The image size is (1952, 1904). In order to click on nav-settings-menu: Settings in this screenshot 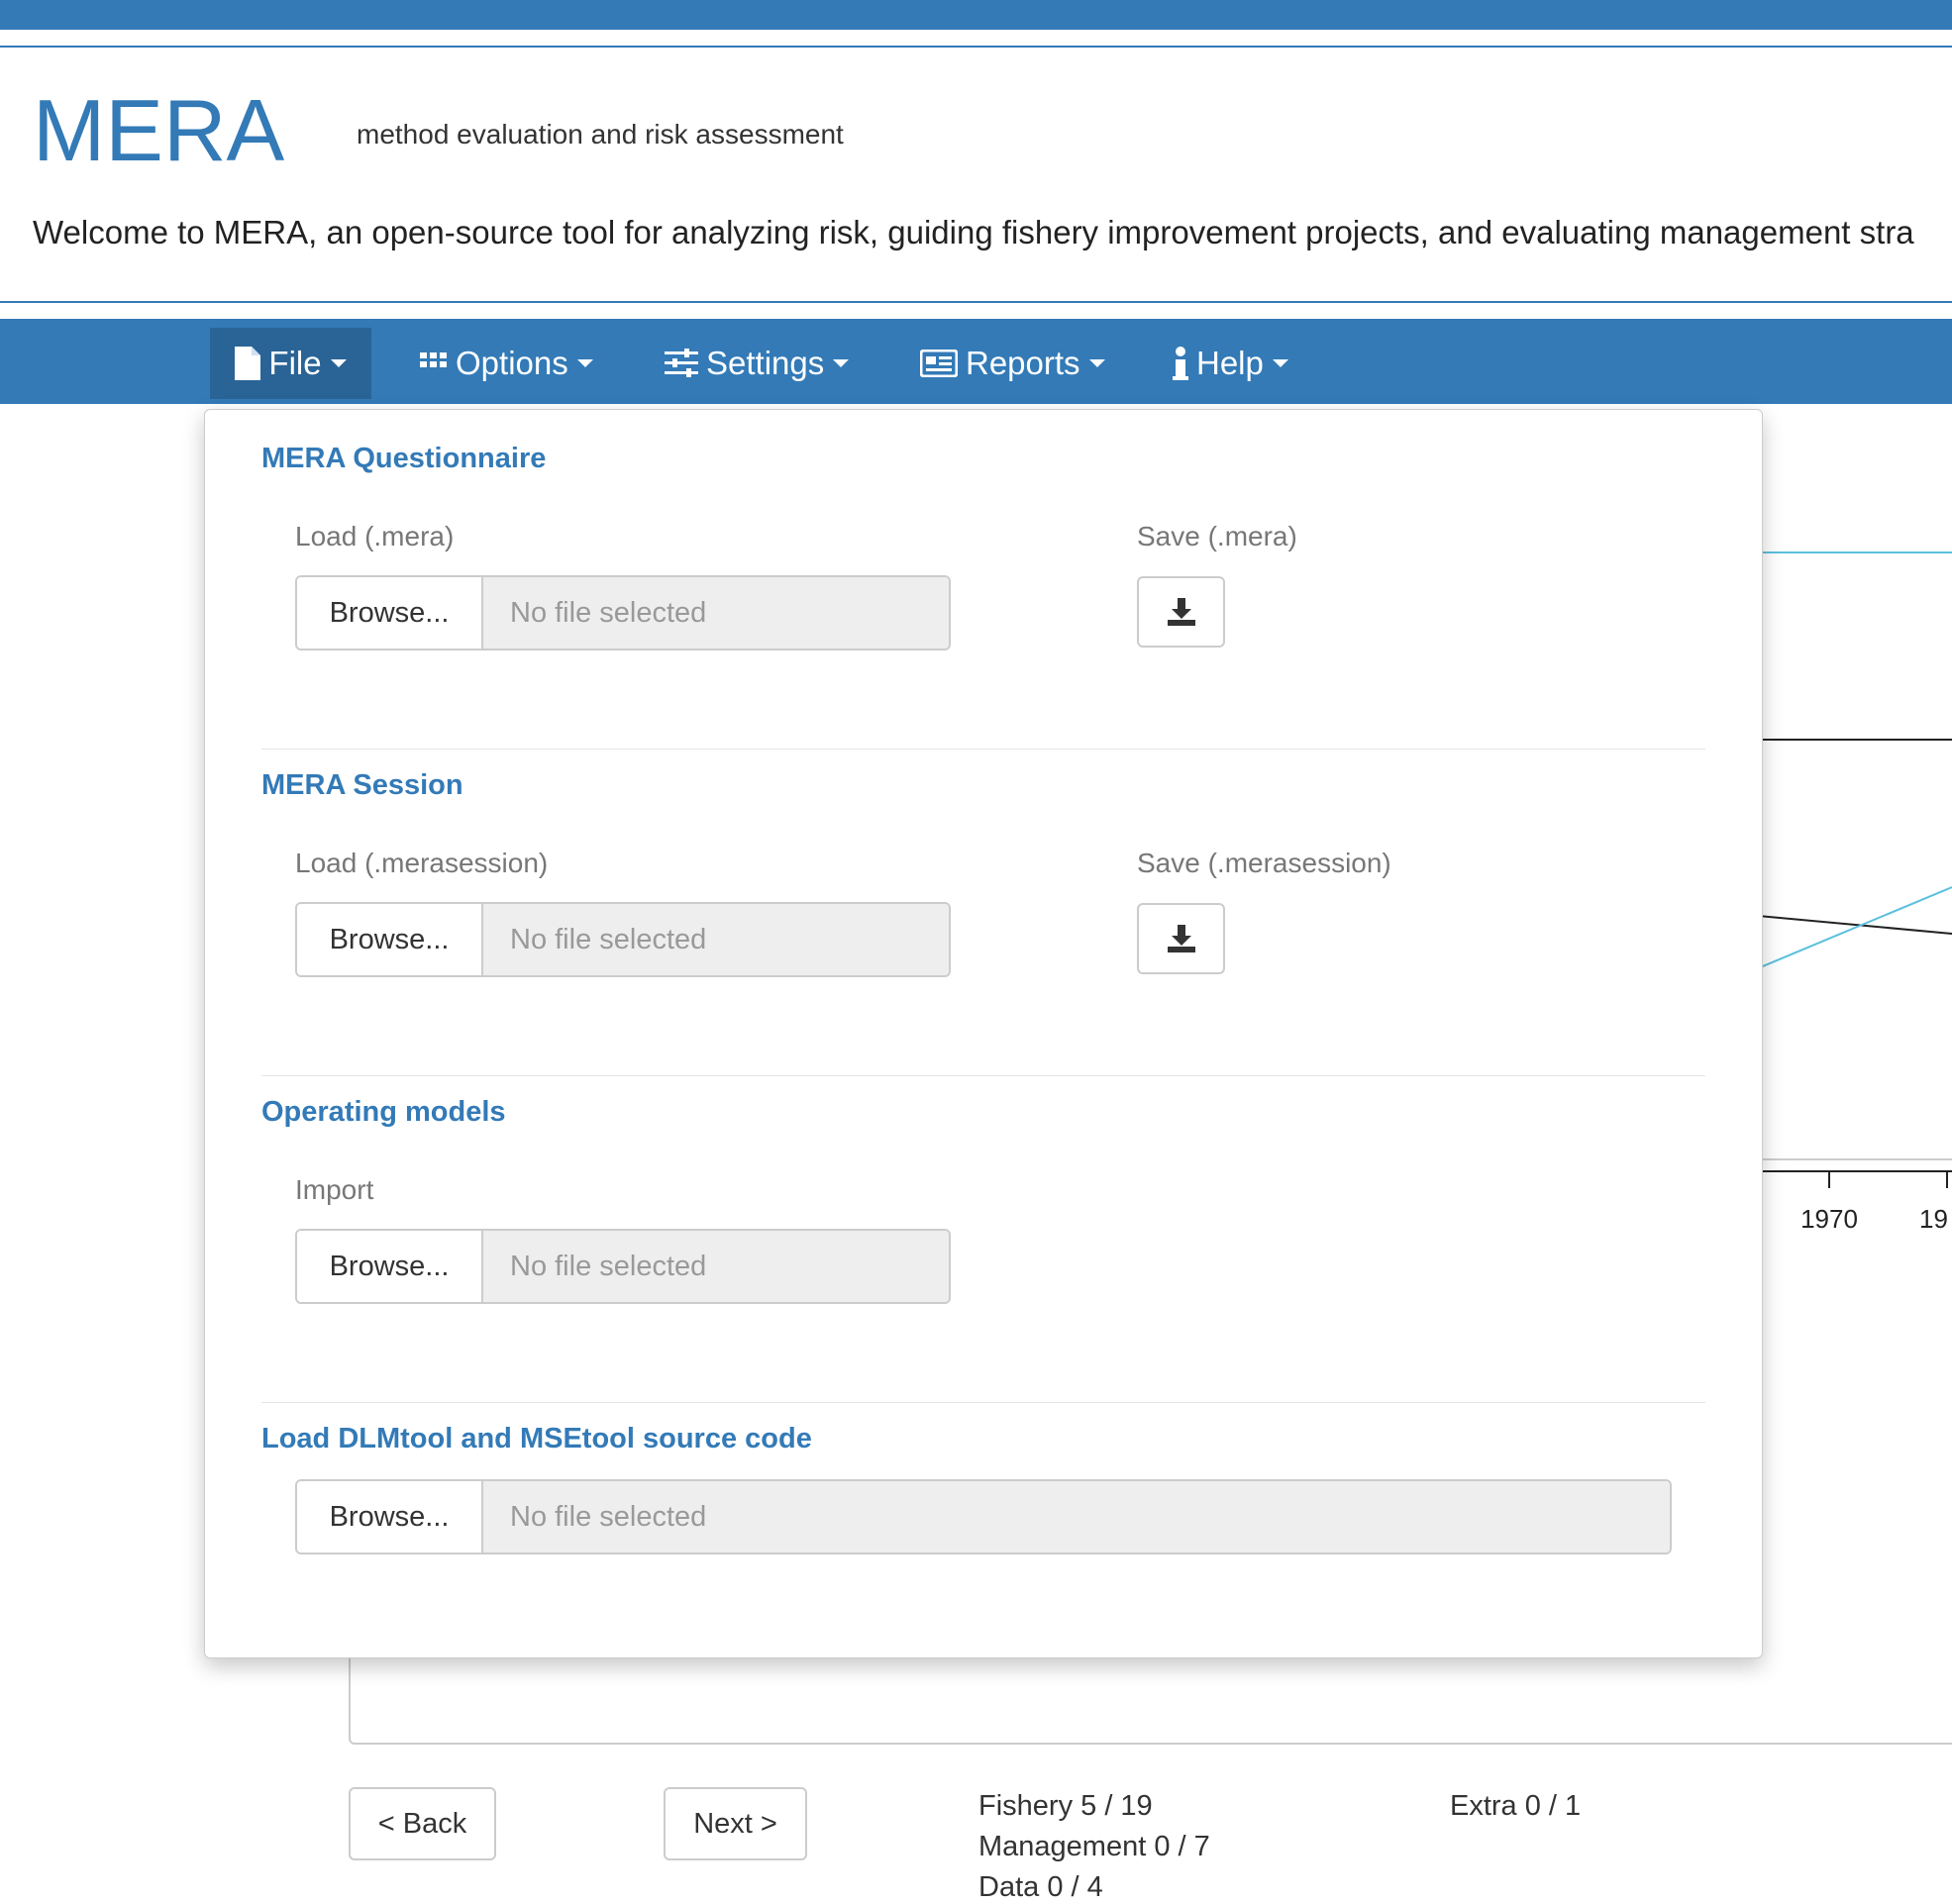, I will do `click(757, 363)`.